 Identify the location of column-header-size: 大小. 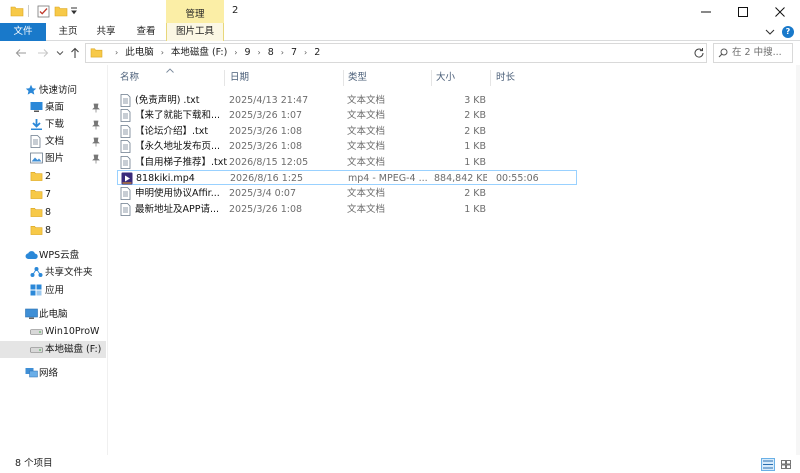
(445, 78).